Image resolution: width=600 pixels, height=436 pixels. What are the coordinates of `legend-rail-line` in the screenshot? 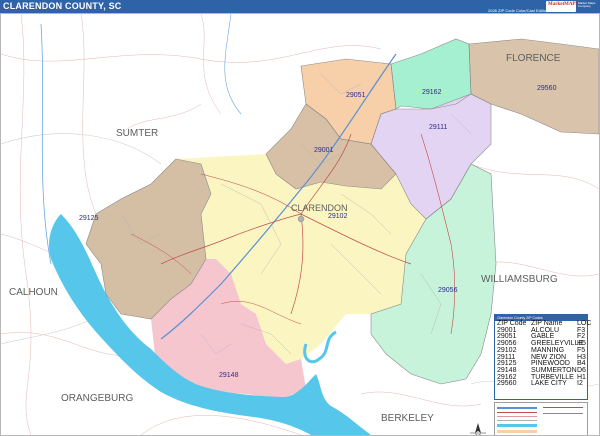 It's located at (563, 407).